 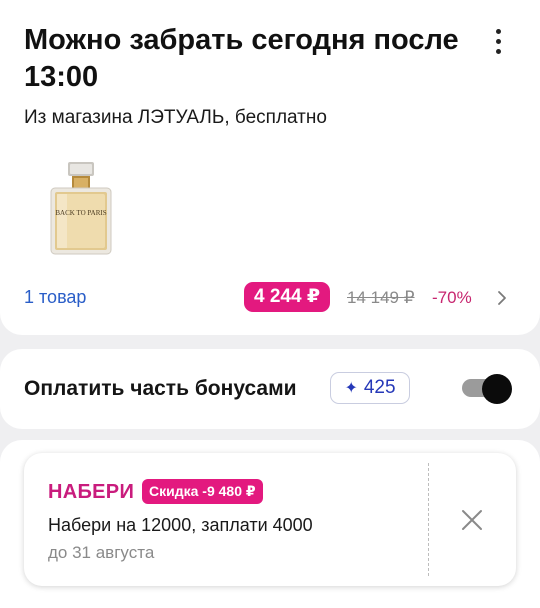 I want to click on bonus-balance-chip: ✦ 425, so click(x=370, y=388).